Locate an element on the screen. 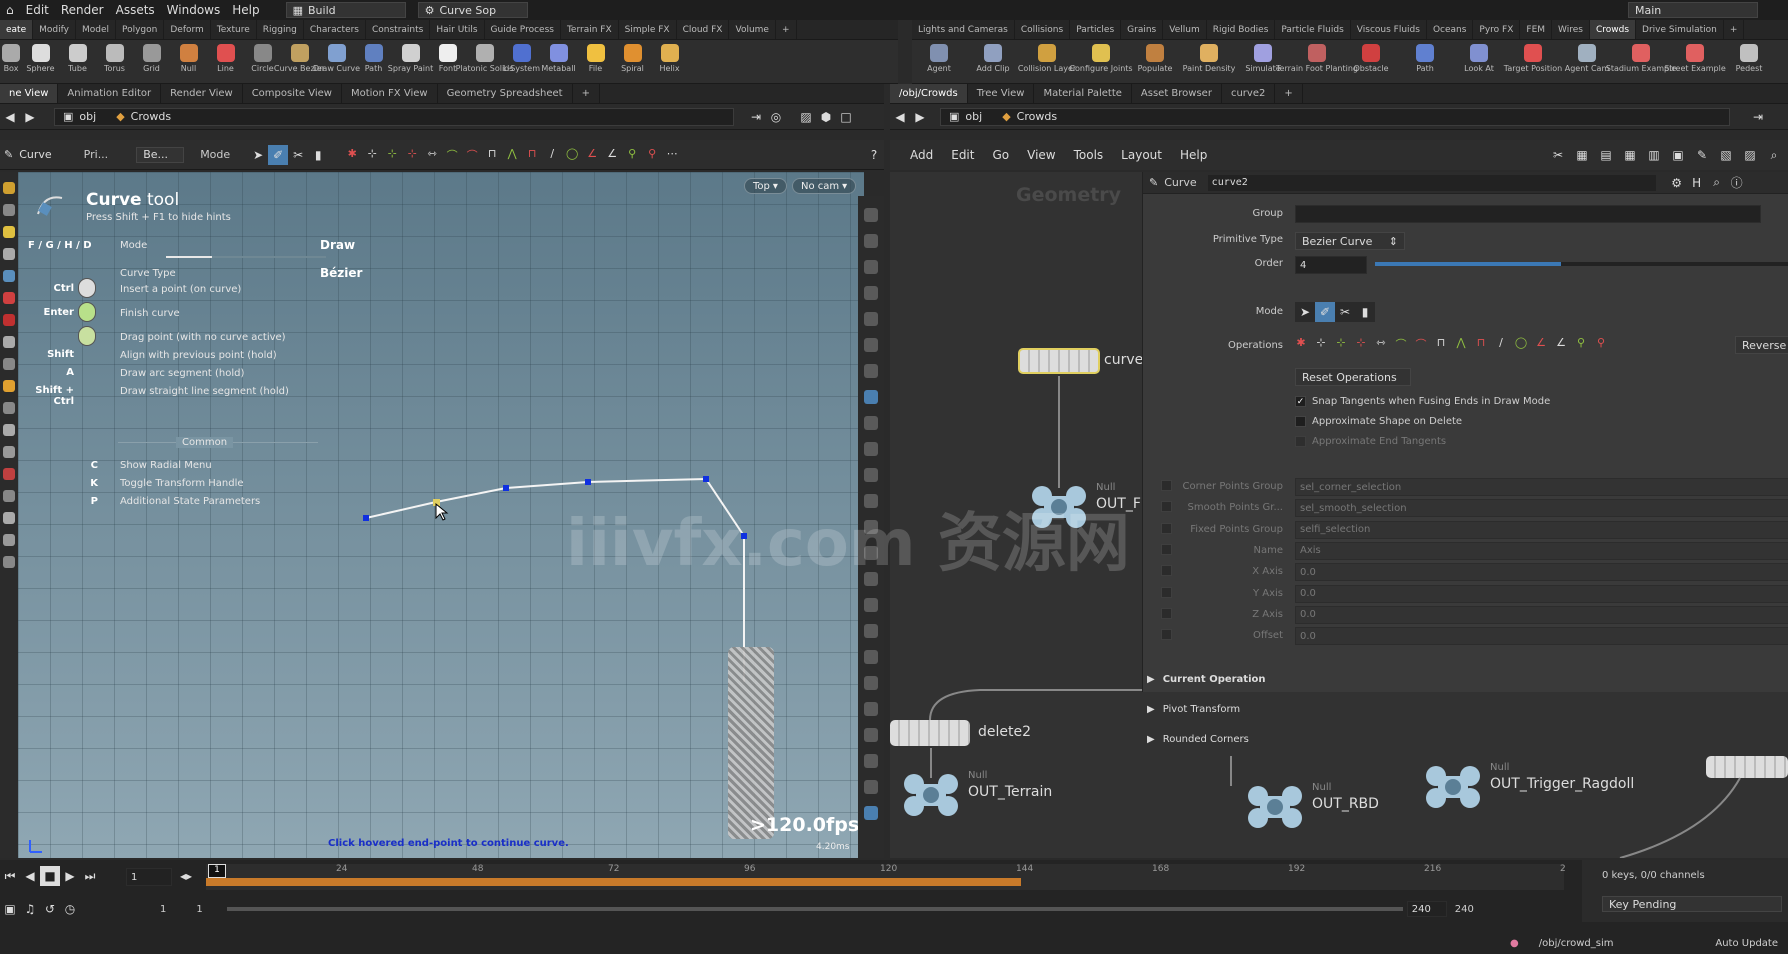 The width and height of the screenshot is (1788, 954). operation-icon-7: ⊓ is located at coordinates (492, 155).